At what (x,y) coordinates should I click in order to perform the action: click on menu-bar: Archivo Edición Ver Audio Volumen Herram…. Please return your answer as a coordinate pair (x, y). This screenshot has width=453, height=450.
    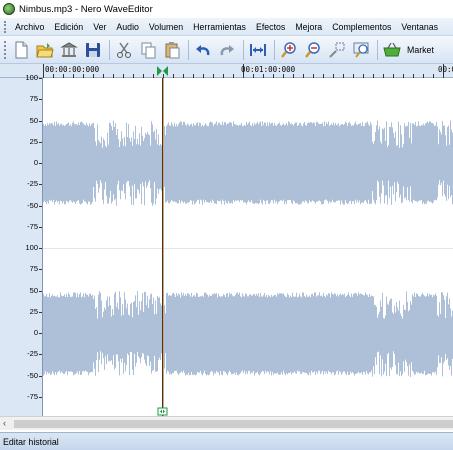
    Looking at the image, I should click on (226, 27).